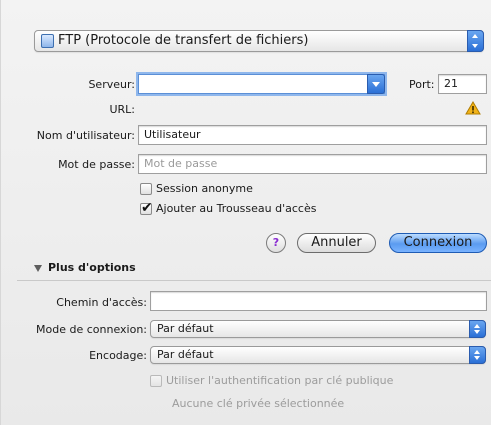  Describe the element at coordinates (91, 329) in the screenshot. I see `mode-label: Mode de connexion:` at that location.